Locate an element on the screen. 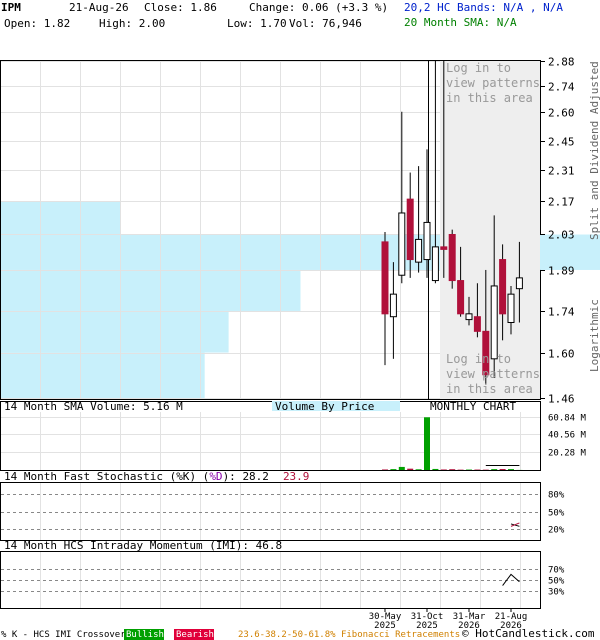 The height and width of the screenshot is (640, 600). imi-tick-label: 50% is located at coordinates (556, 582).